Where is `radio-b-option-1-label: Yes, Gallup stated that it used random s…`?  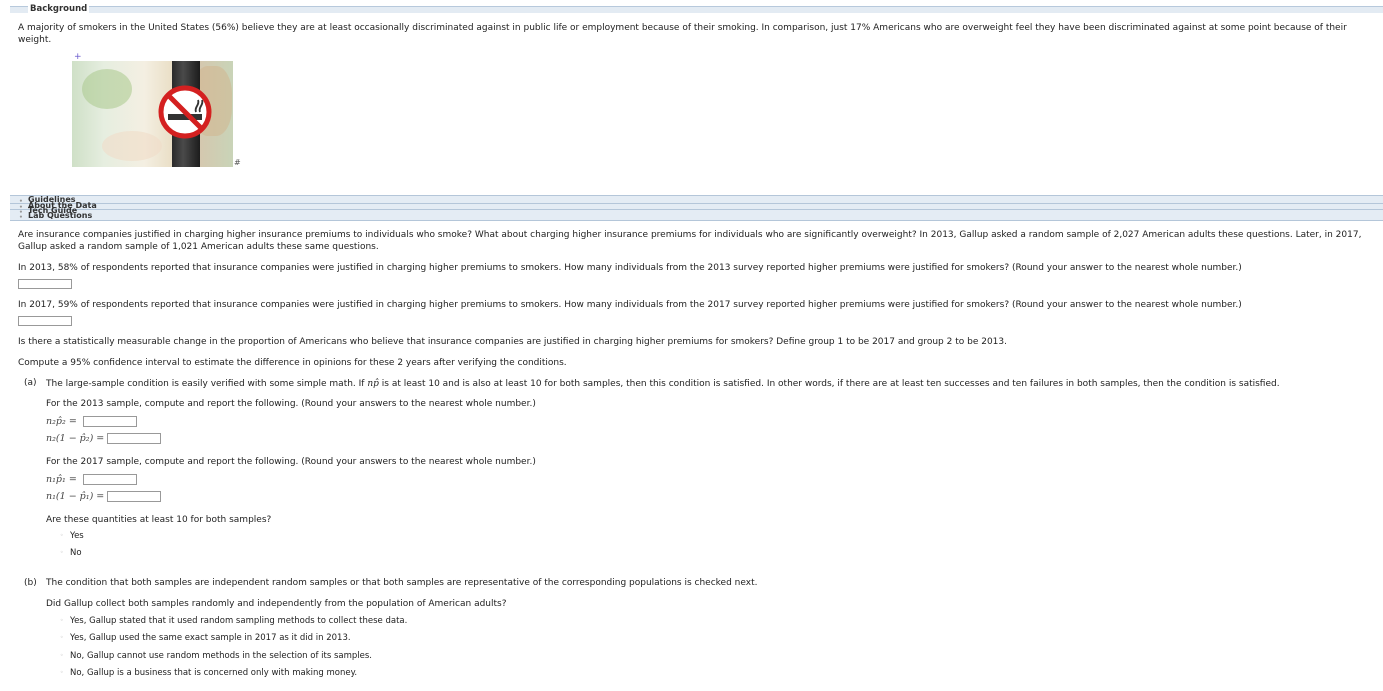 radio-b-option-1-label: Yes, Gallup stated that it used random s… is located at coordinates (239, 621).